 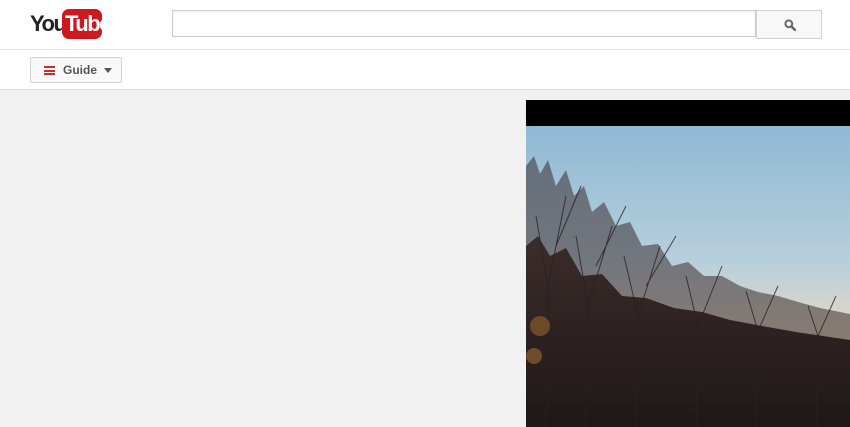 I want to click on guide-button: Guide, so click(x=76, y=70).